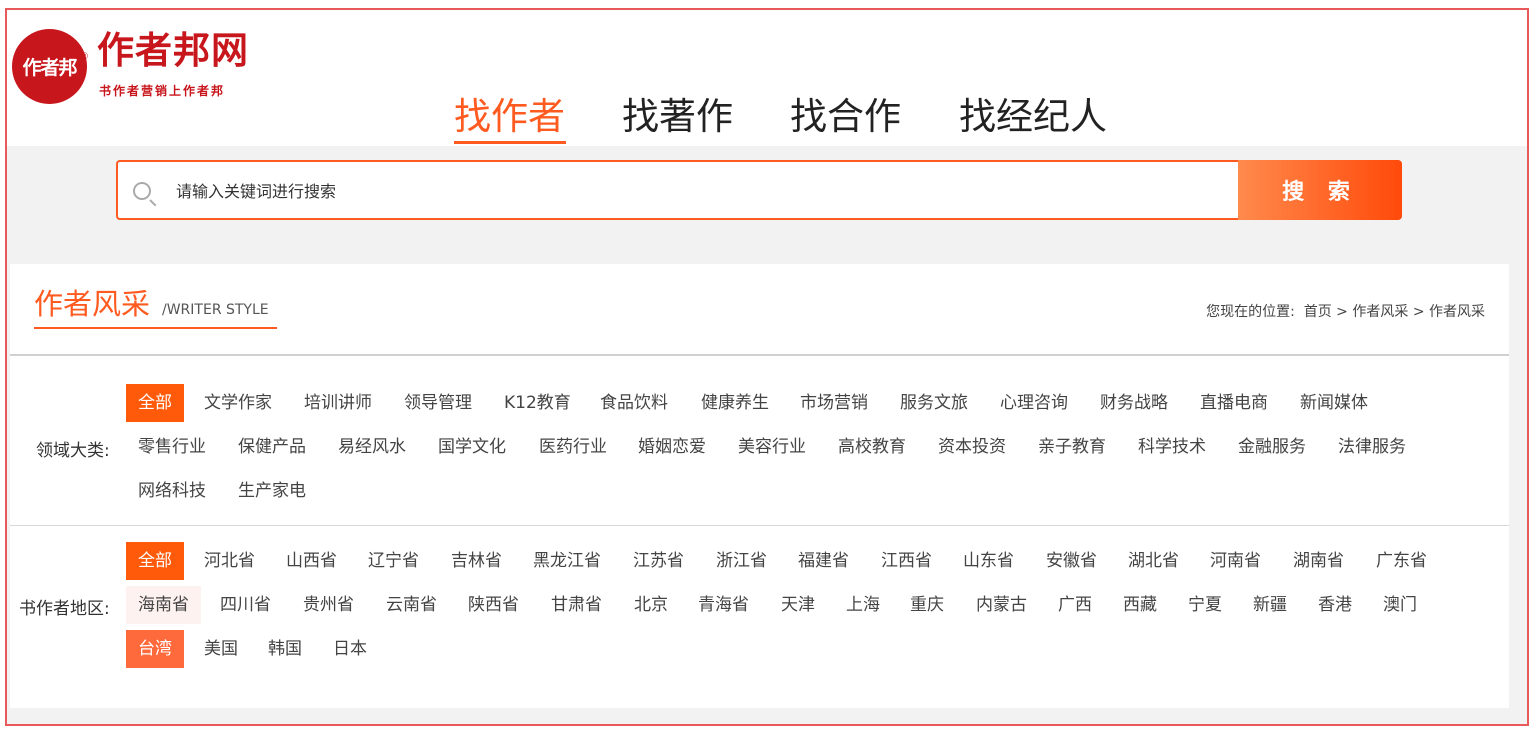 This screenshot has height=733, width=1537. What do you see at coordinates (672, 447) in the screenshot?
I see `filter-tag: 婚姻恋爱` at bounding box center [672, 447].